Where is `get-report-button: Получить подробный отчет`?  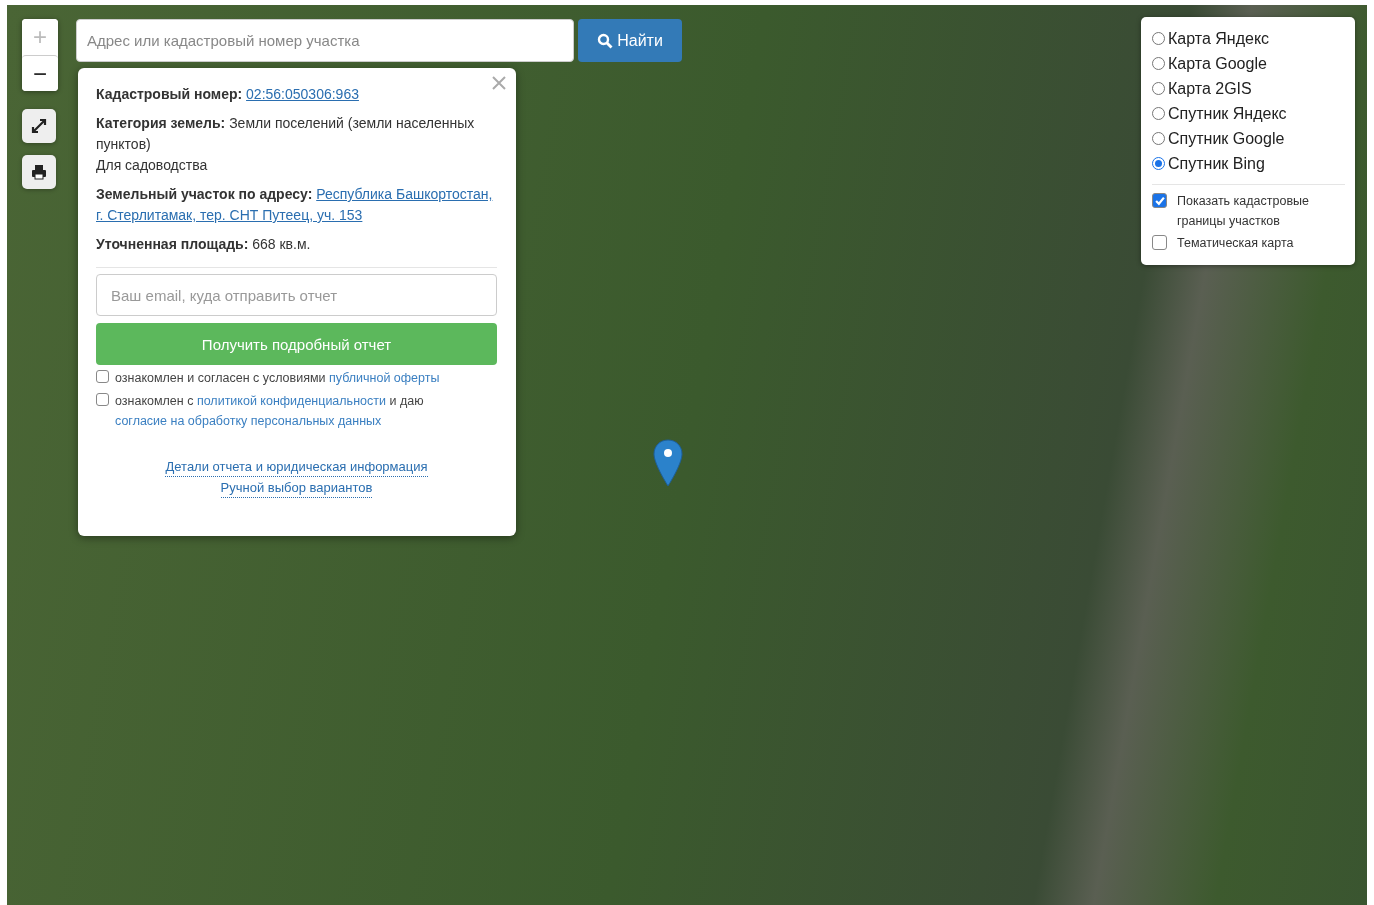
get-report-button: Получить подробный отчет is located at coordinates (296, 344).